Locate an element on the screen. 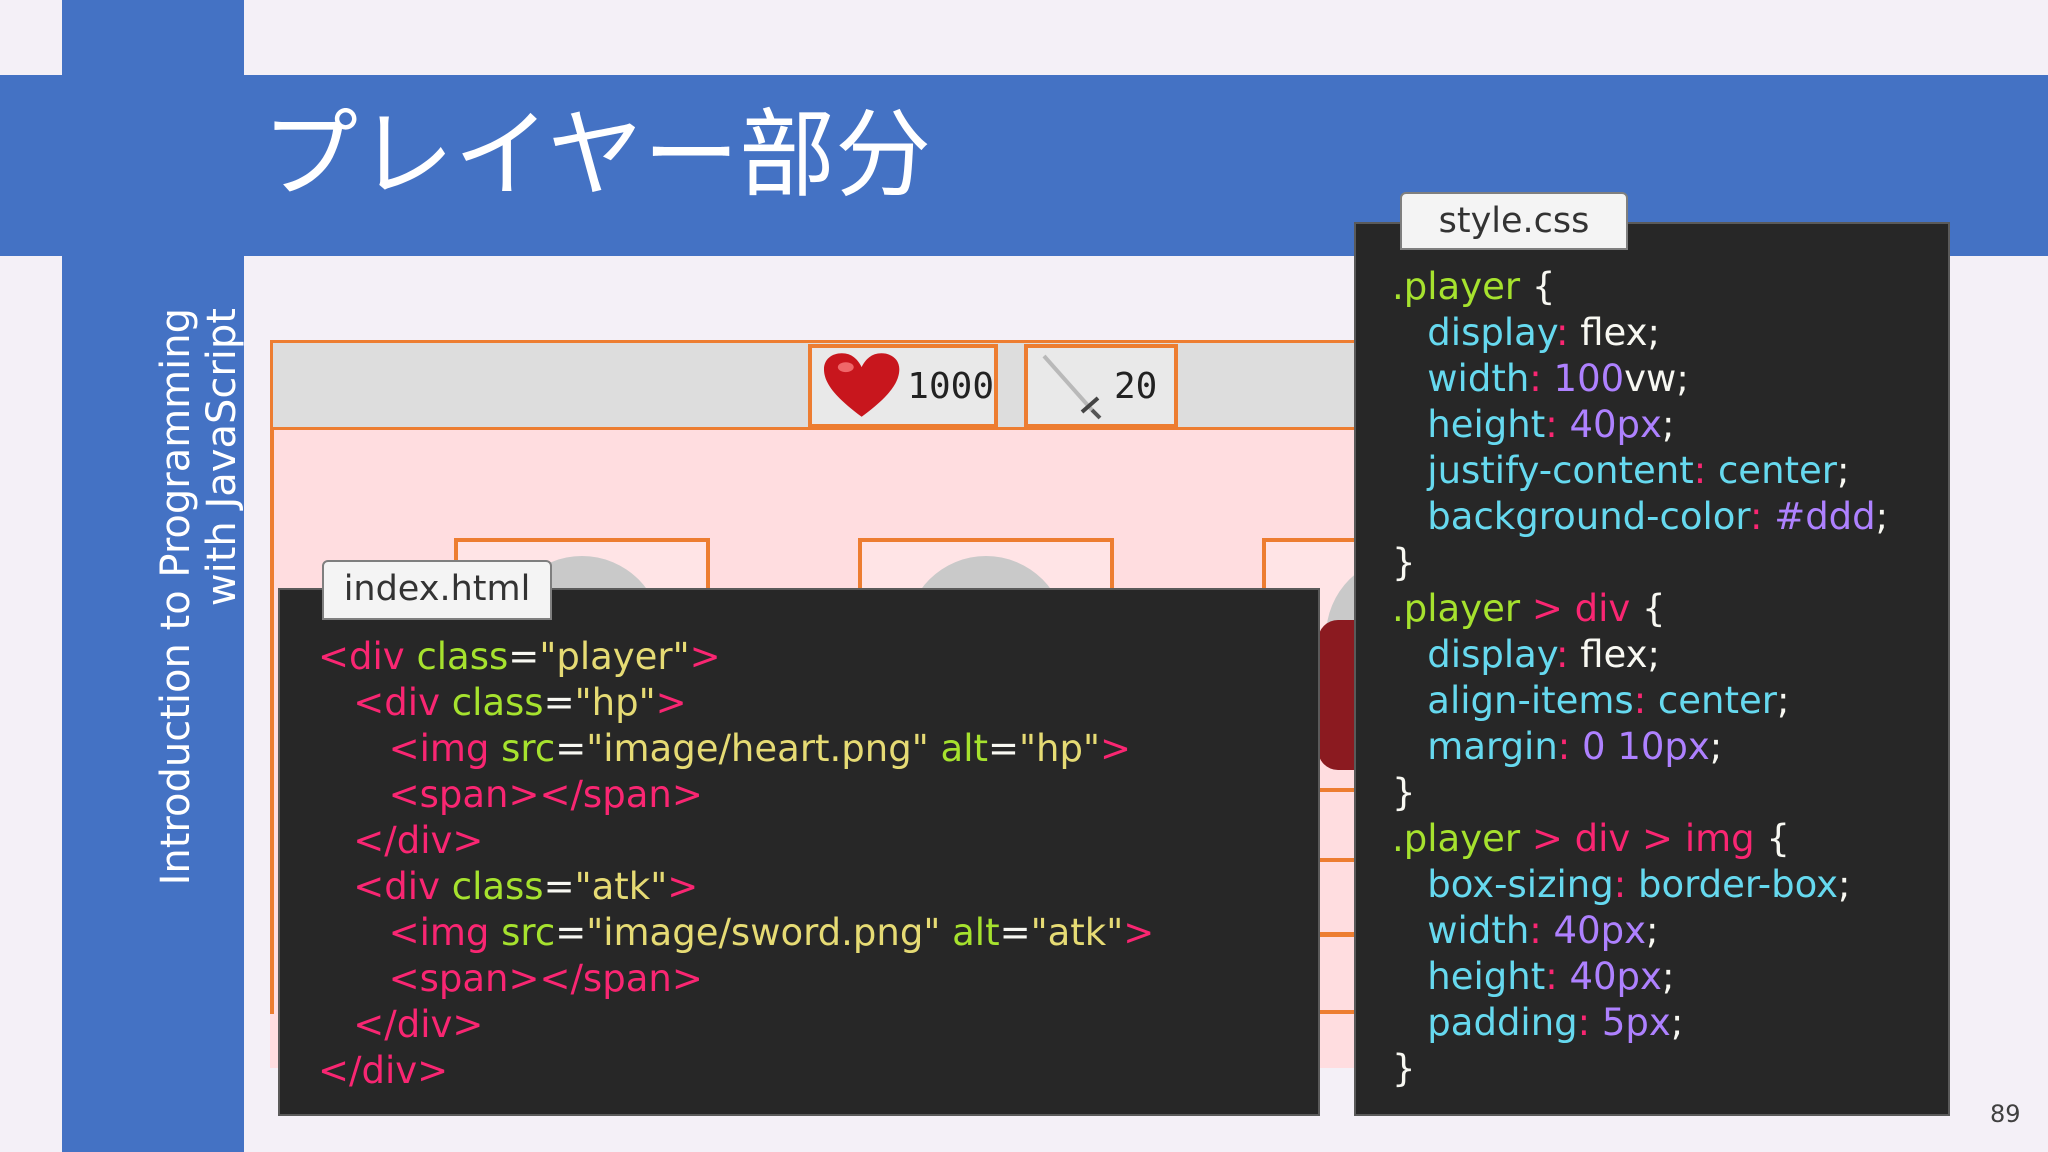 This screenshot has height=1152, width=2048. atk-stat: 20 is located at coordinates (1101, 386).